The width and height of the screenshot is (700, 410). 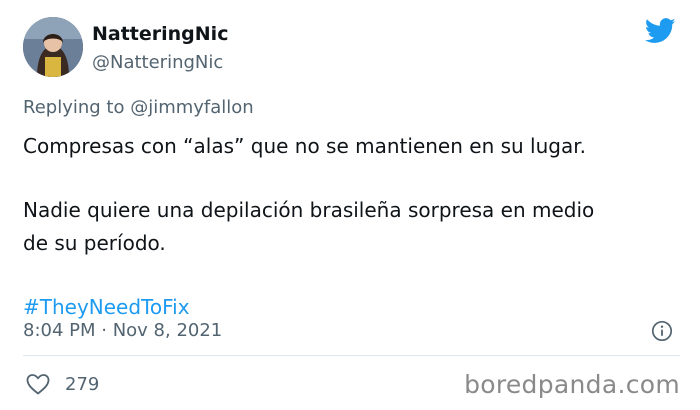 What do you see at coordinates (351, 355) in the screenshot?
I see `divider` at bounding box center [351, 355].